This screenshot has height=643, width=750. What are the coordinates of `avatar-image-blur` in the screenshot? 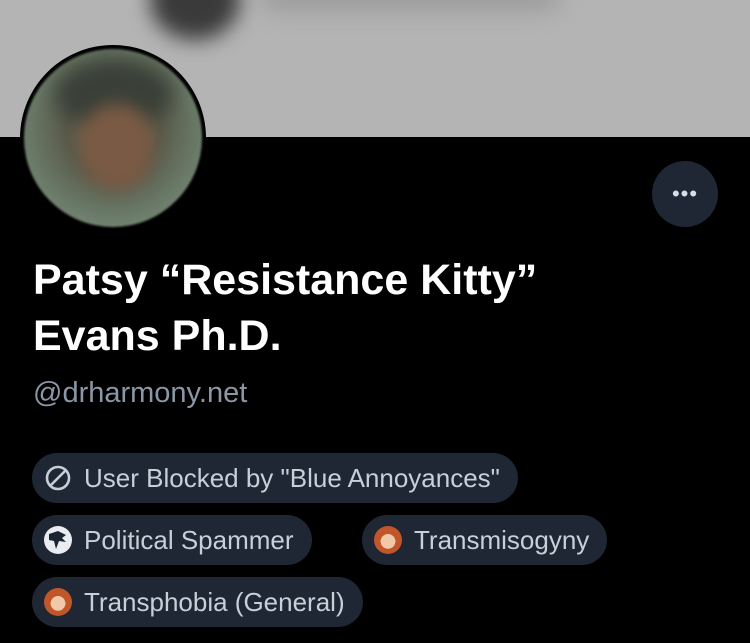 It's located at (117, 146).